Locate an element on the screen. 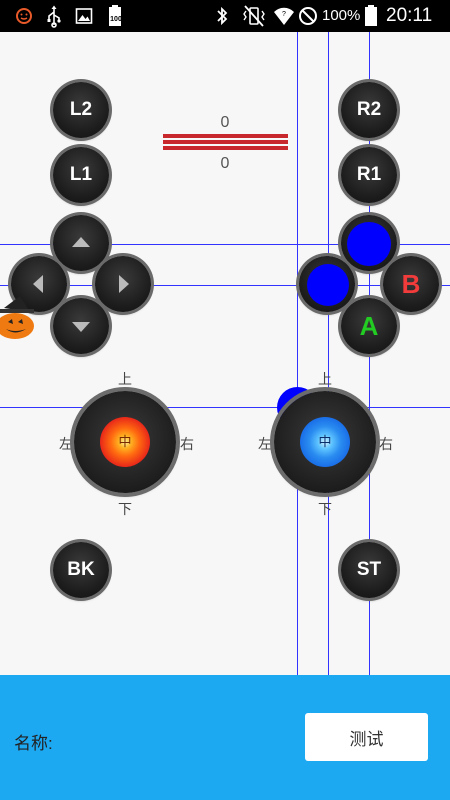 This screenshot has width=450, height=800. left-stick-up-label: 上 is located at coordinates (125, 379).